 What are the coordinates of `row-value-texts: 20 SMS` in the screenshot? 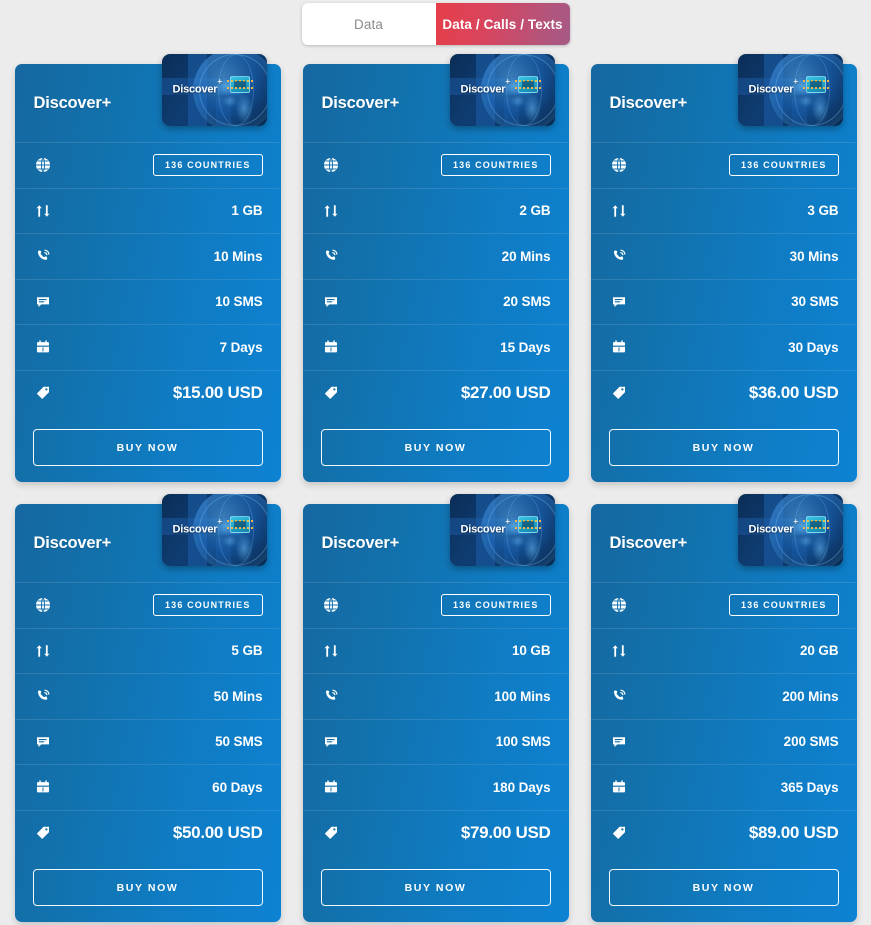 It's located at (527, 302).